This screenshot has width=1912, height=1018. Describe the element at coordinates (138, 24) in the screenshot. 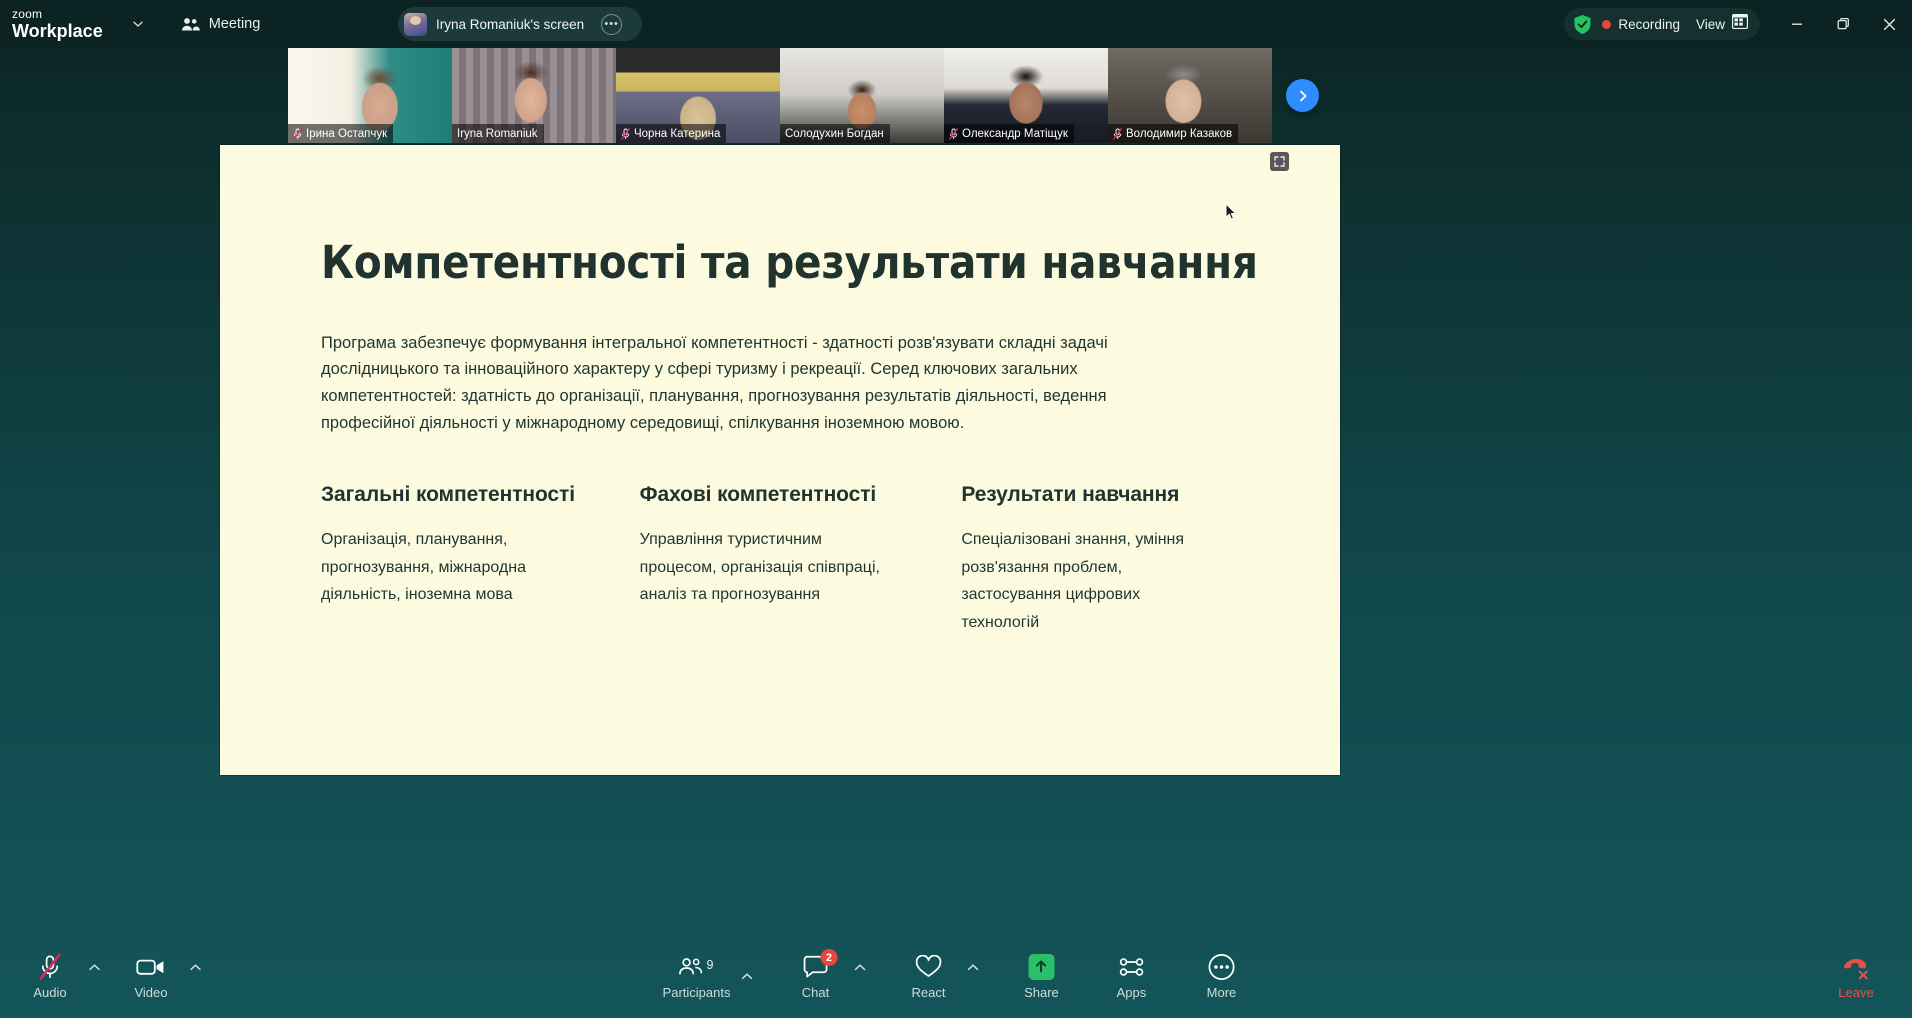

I see `chevron-down-icon` at that location.